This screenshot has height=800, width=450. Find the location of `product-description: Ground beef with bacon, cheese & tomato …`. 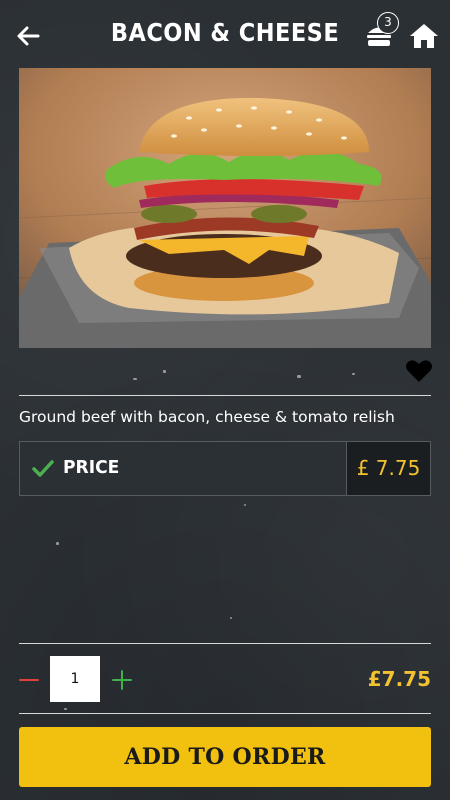

product-description: Ground beef with bacon, cheese & tomato … is located at coordinates (207, 417).